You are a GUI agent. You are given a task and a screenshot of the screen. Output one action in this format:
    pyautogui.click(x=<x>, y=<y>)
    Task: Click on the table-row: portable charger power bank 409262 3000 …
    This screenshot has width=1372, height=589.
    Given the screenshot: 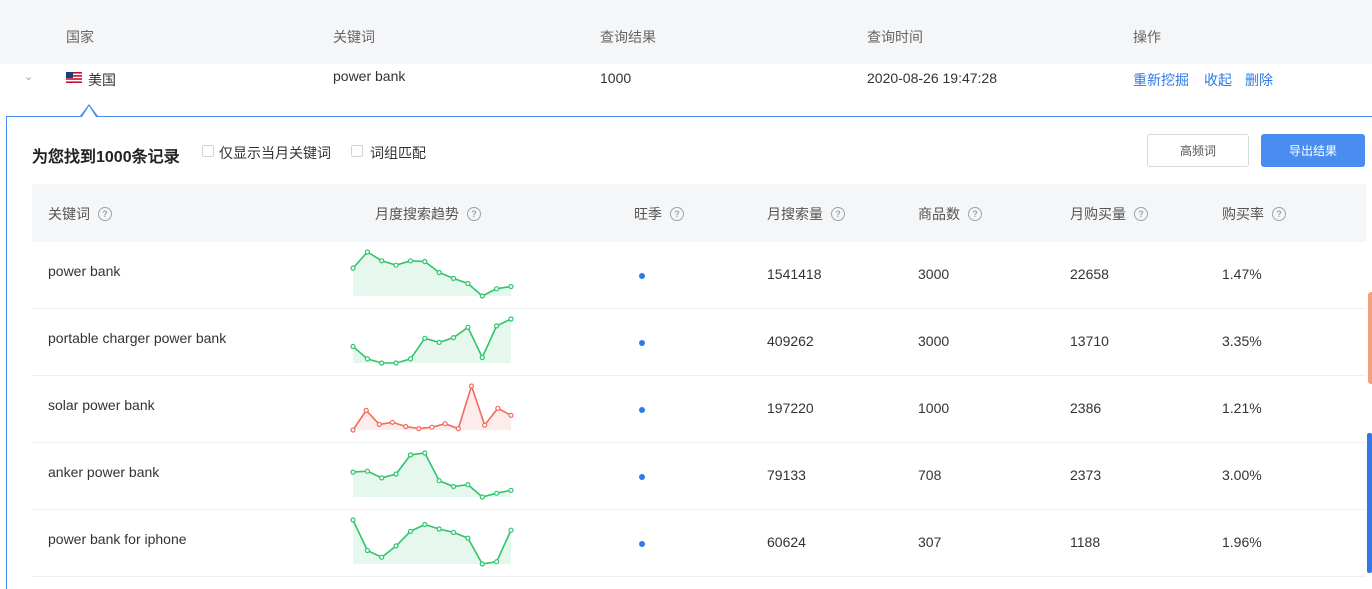 What is the action you would take?
    pyautogui.click(x=699, y=342)
    